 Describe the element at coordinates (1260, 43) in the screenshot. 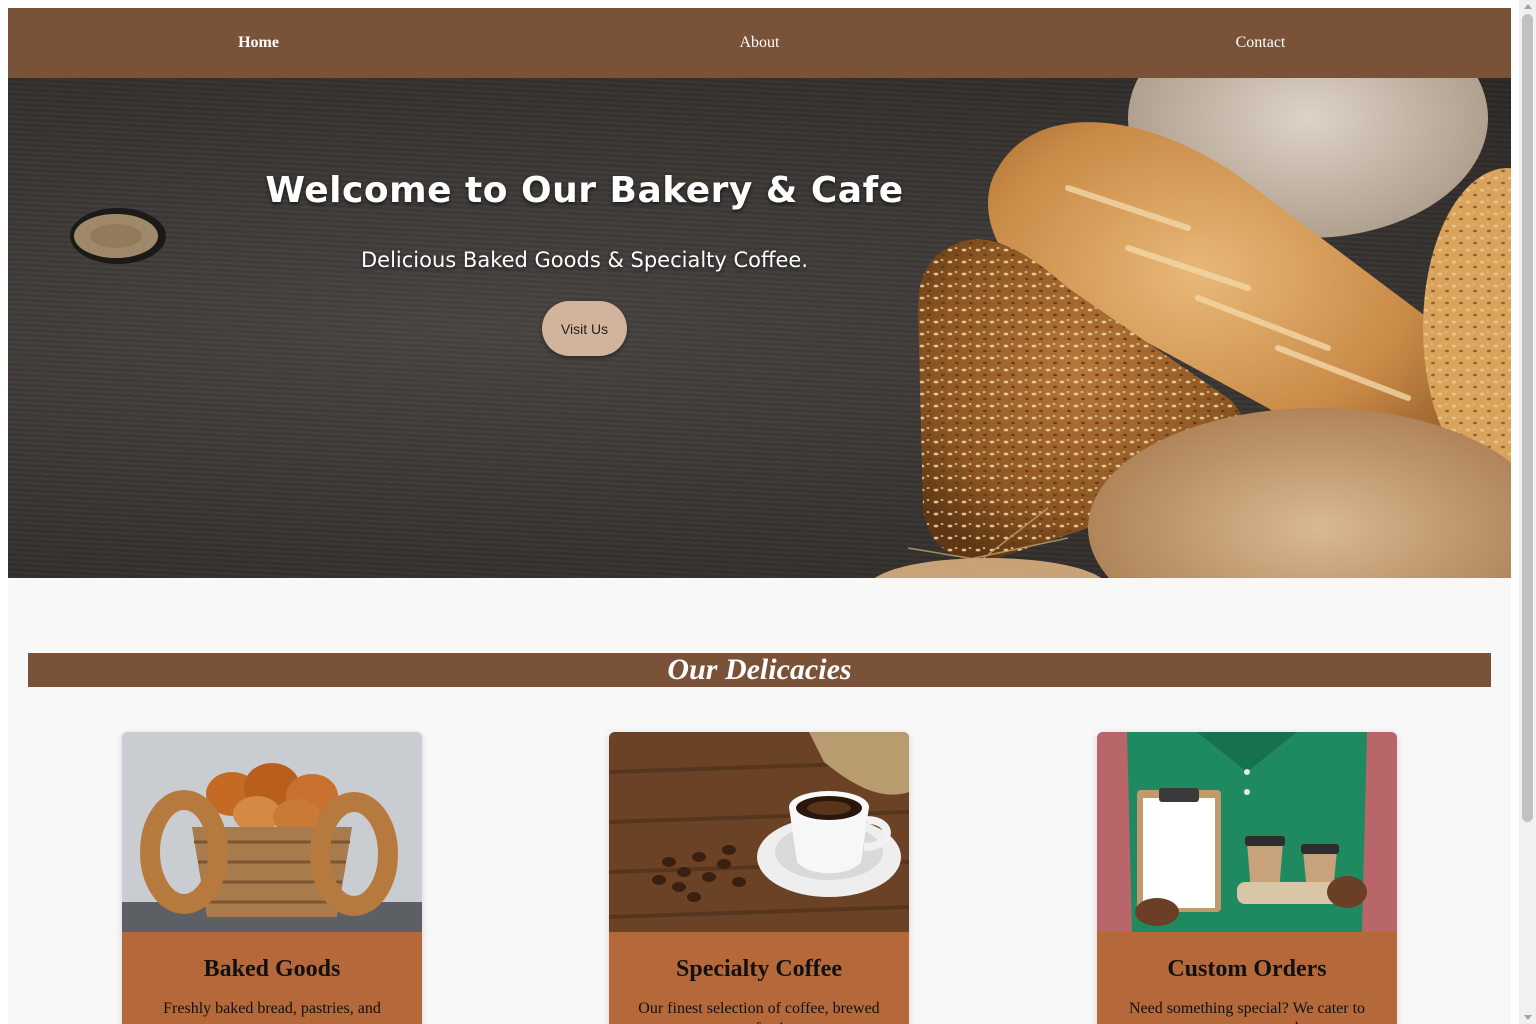

I see `nav-contact-link: Contact` at that location.